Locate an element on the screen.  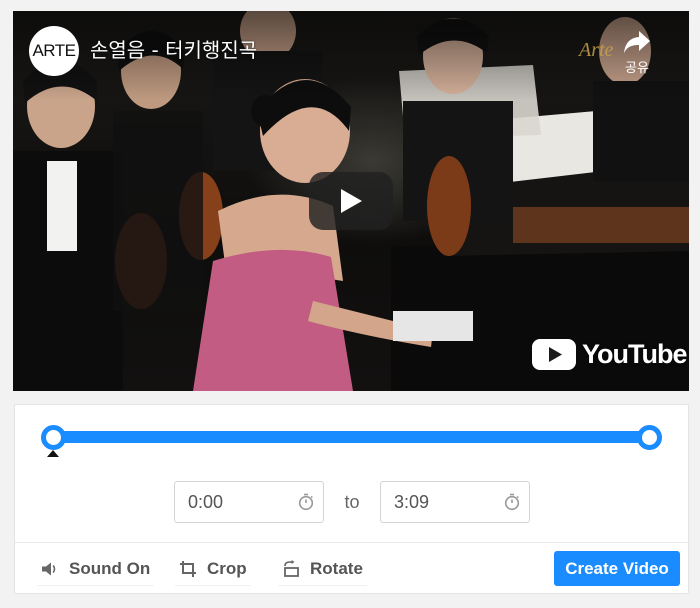
share-arrow-icon is located at coordinates (637, 42).